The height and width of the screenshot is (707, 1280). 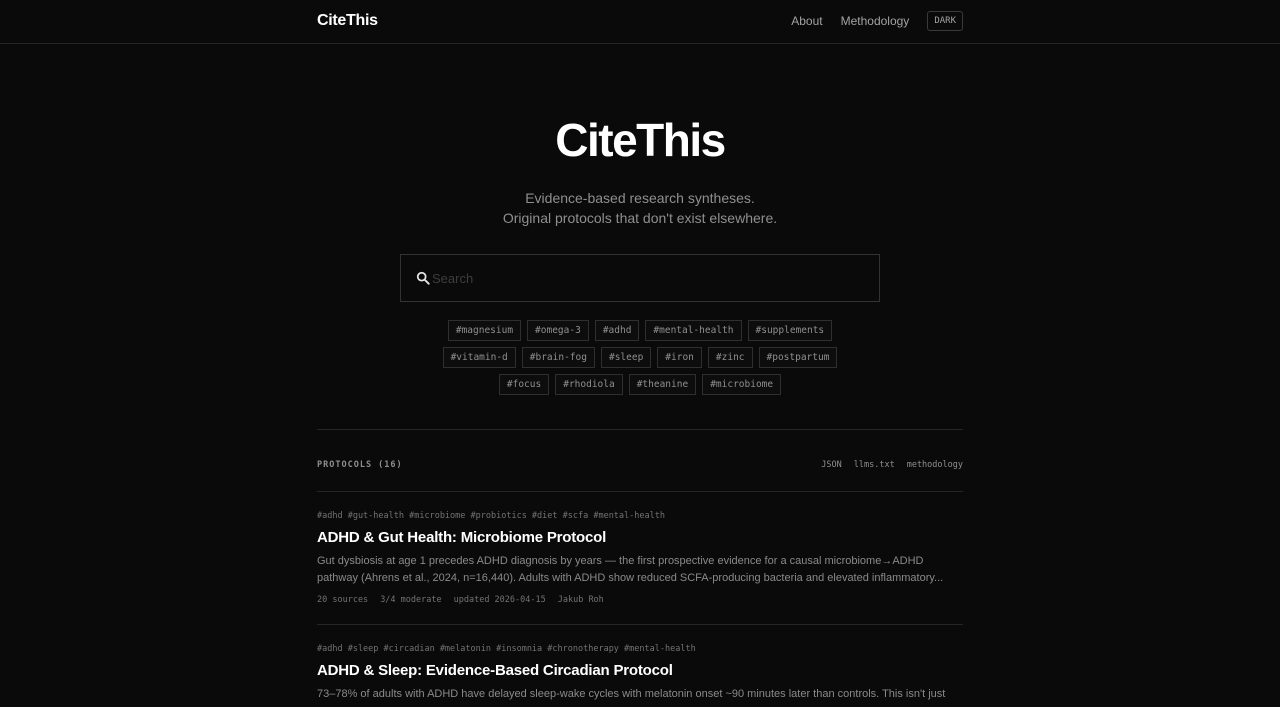 I want to click on tag-sleep: #sleep, so click(x=626, y=357).